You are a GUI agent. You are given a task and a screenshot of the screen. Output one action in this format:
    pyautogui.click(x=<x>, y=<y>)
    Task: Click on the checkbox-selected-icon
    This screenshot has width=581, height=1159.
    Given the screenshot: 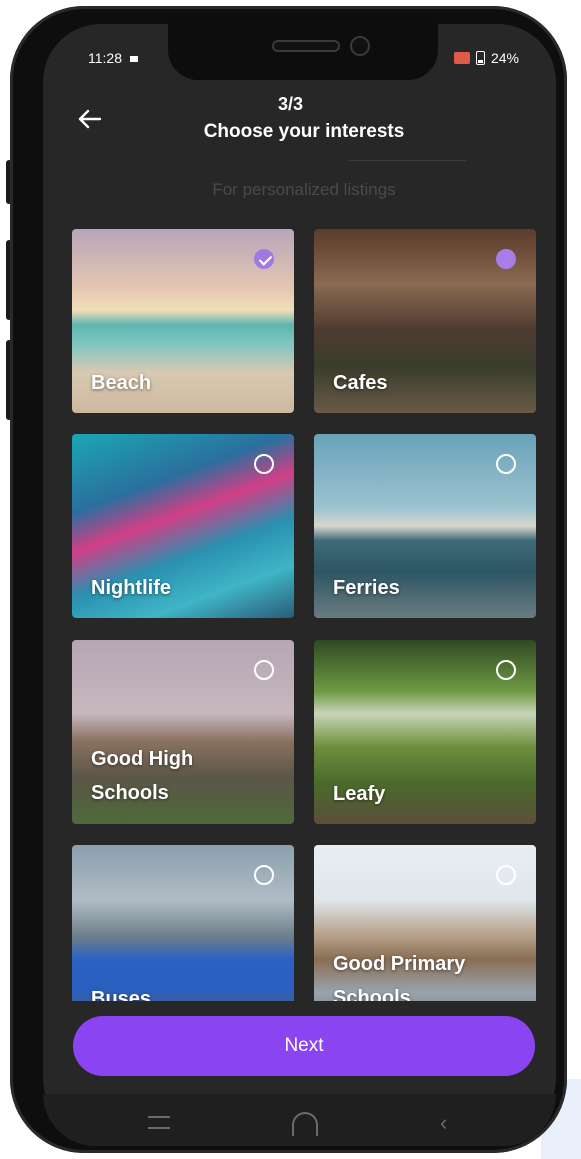 What is the action you would take?
    pyautogui.click(x=506, y=259)
    